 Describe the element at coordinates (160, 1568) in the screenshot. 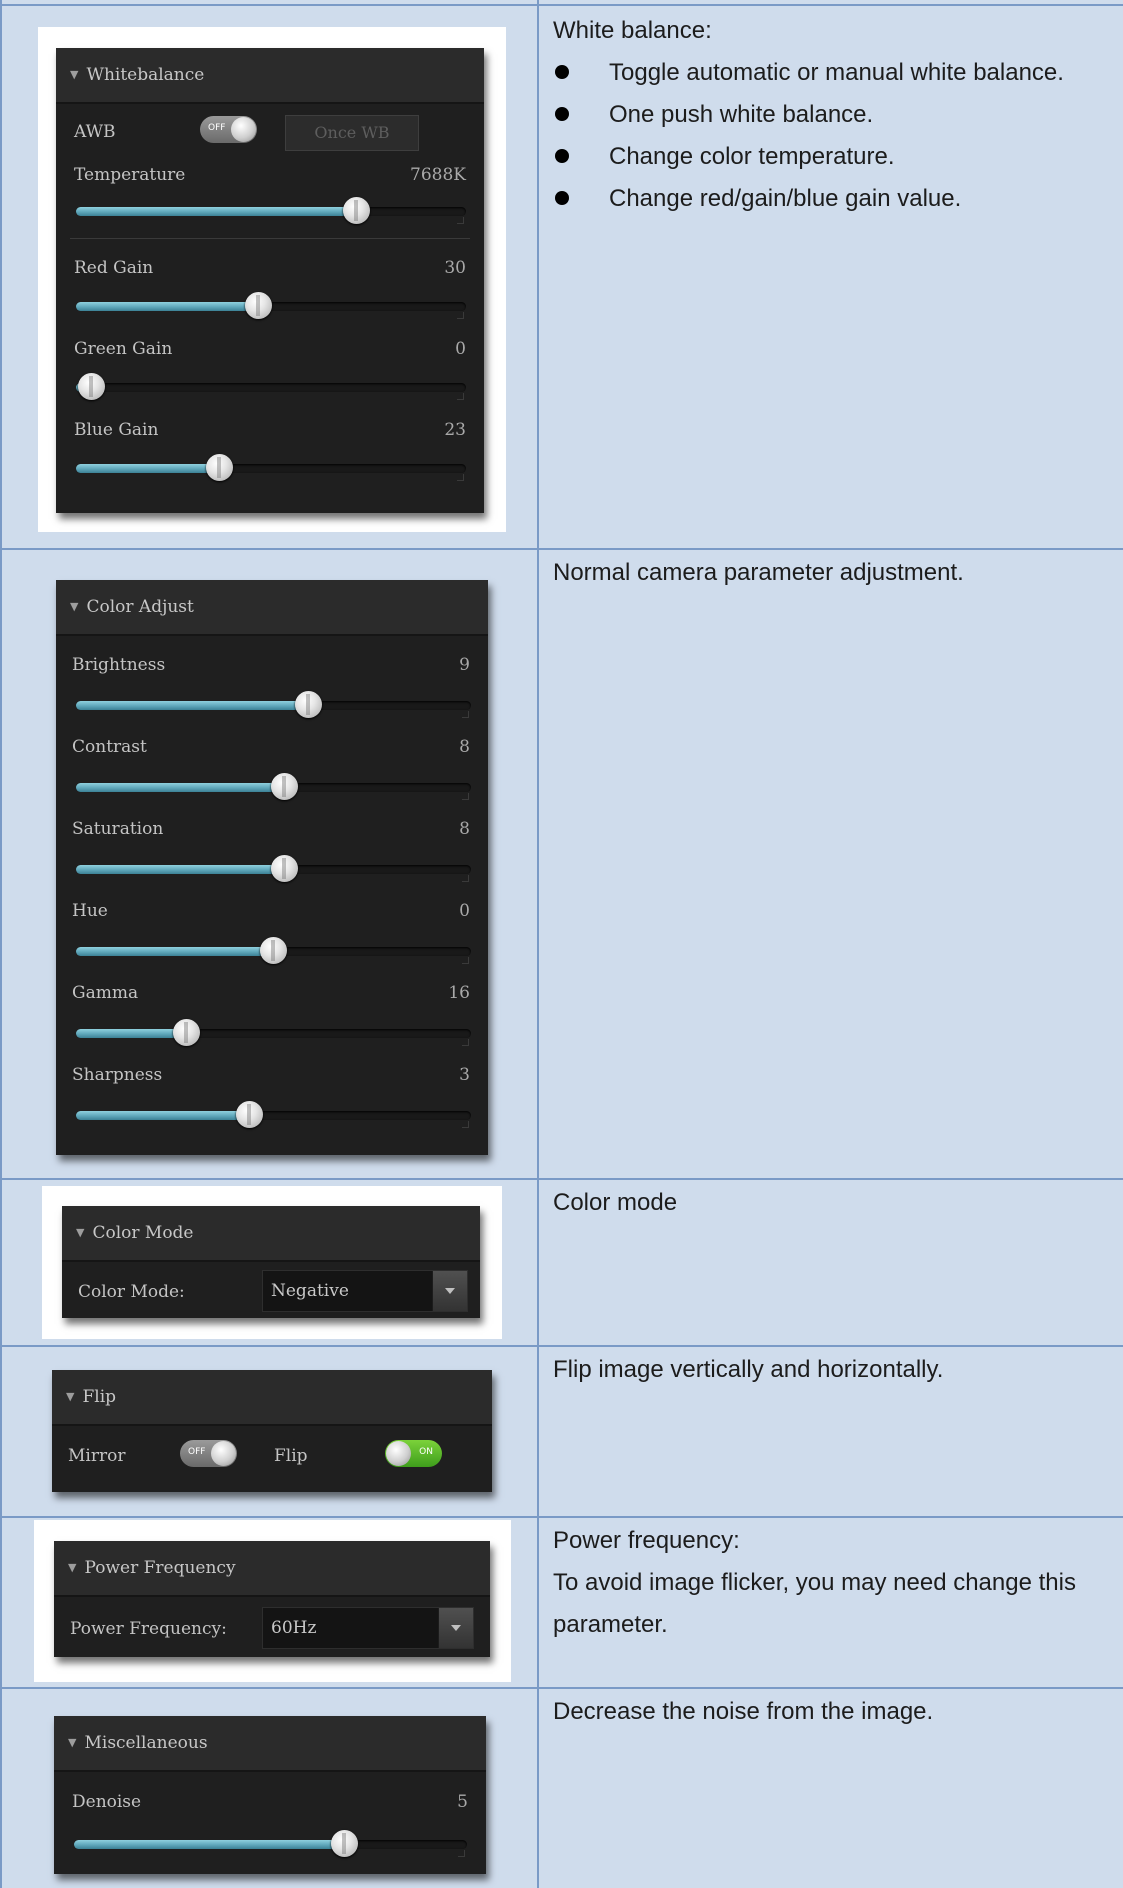

I see `panel-title-text: Power Frequency` at that location.